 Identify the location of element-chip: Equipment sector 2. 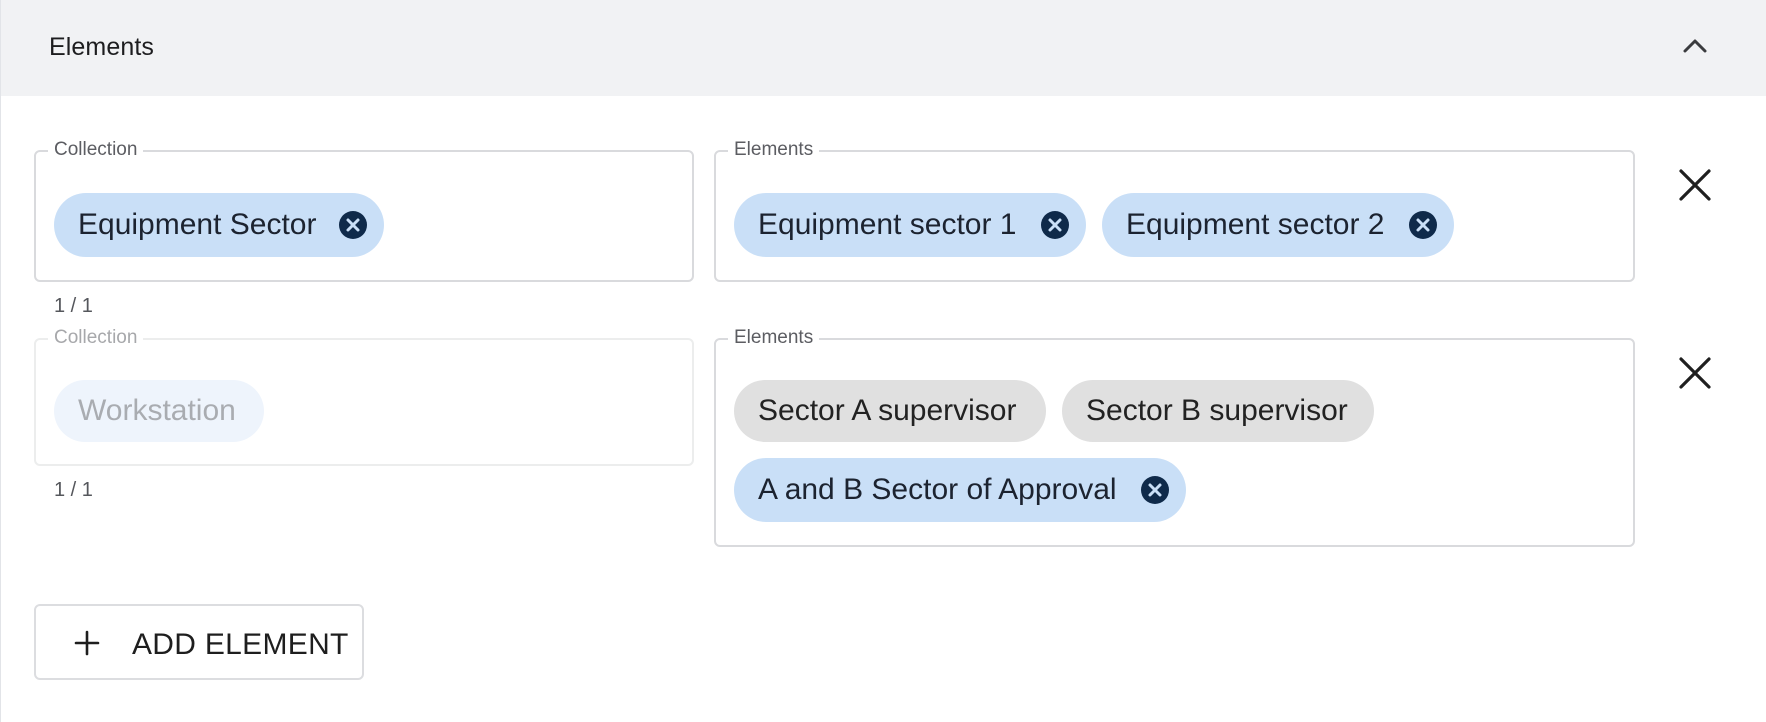
(1278, 225).